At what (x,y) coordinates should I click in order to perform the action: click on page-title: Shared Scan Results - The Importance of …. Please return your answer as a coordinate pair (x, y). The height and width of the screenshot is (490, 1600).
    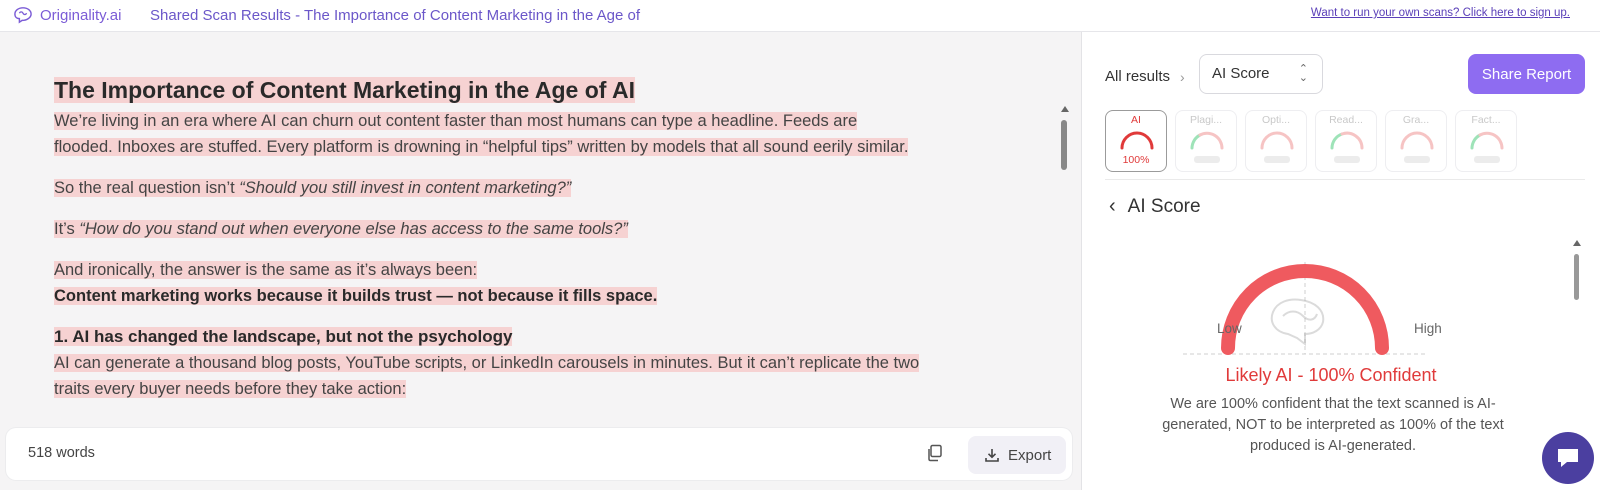
    Looking at the image, I should click on (395, 15).